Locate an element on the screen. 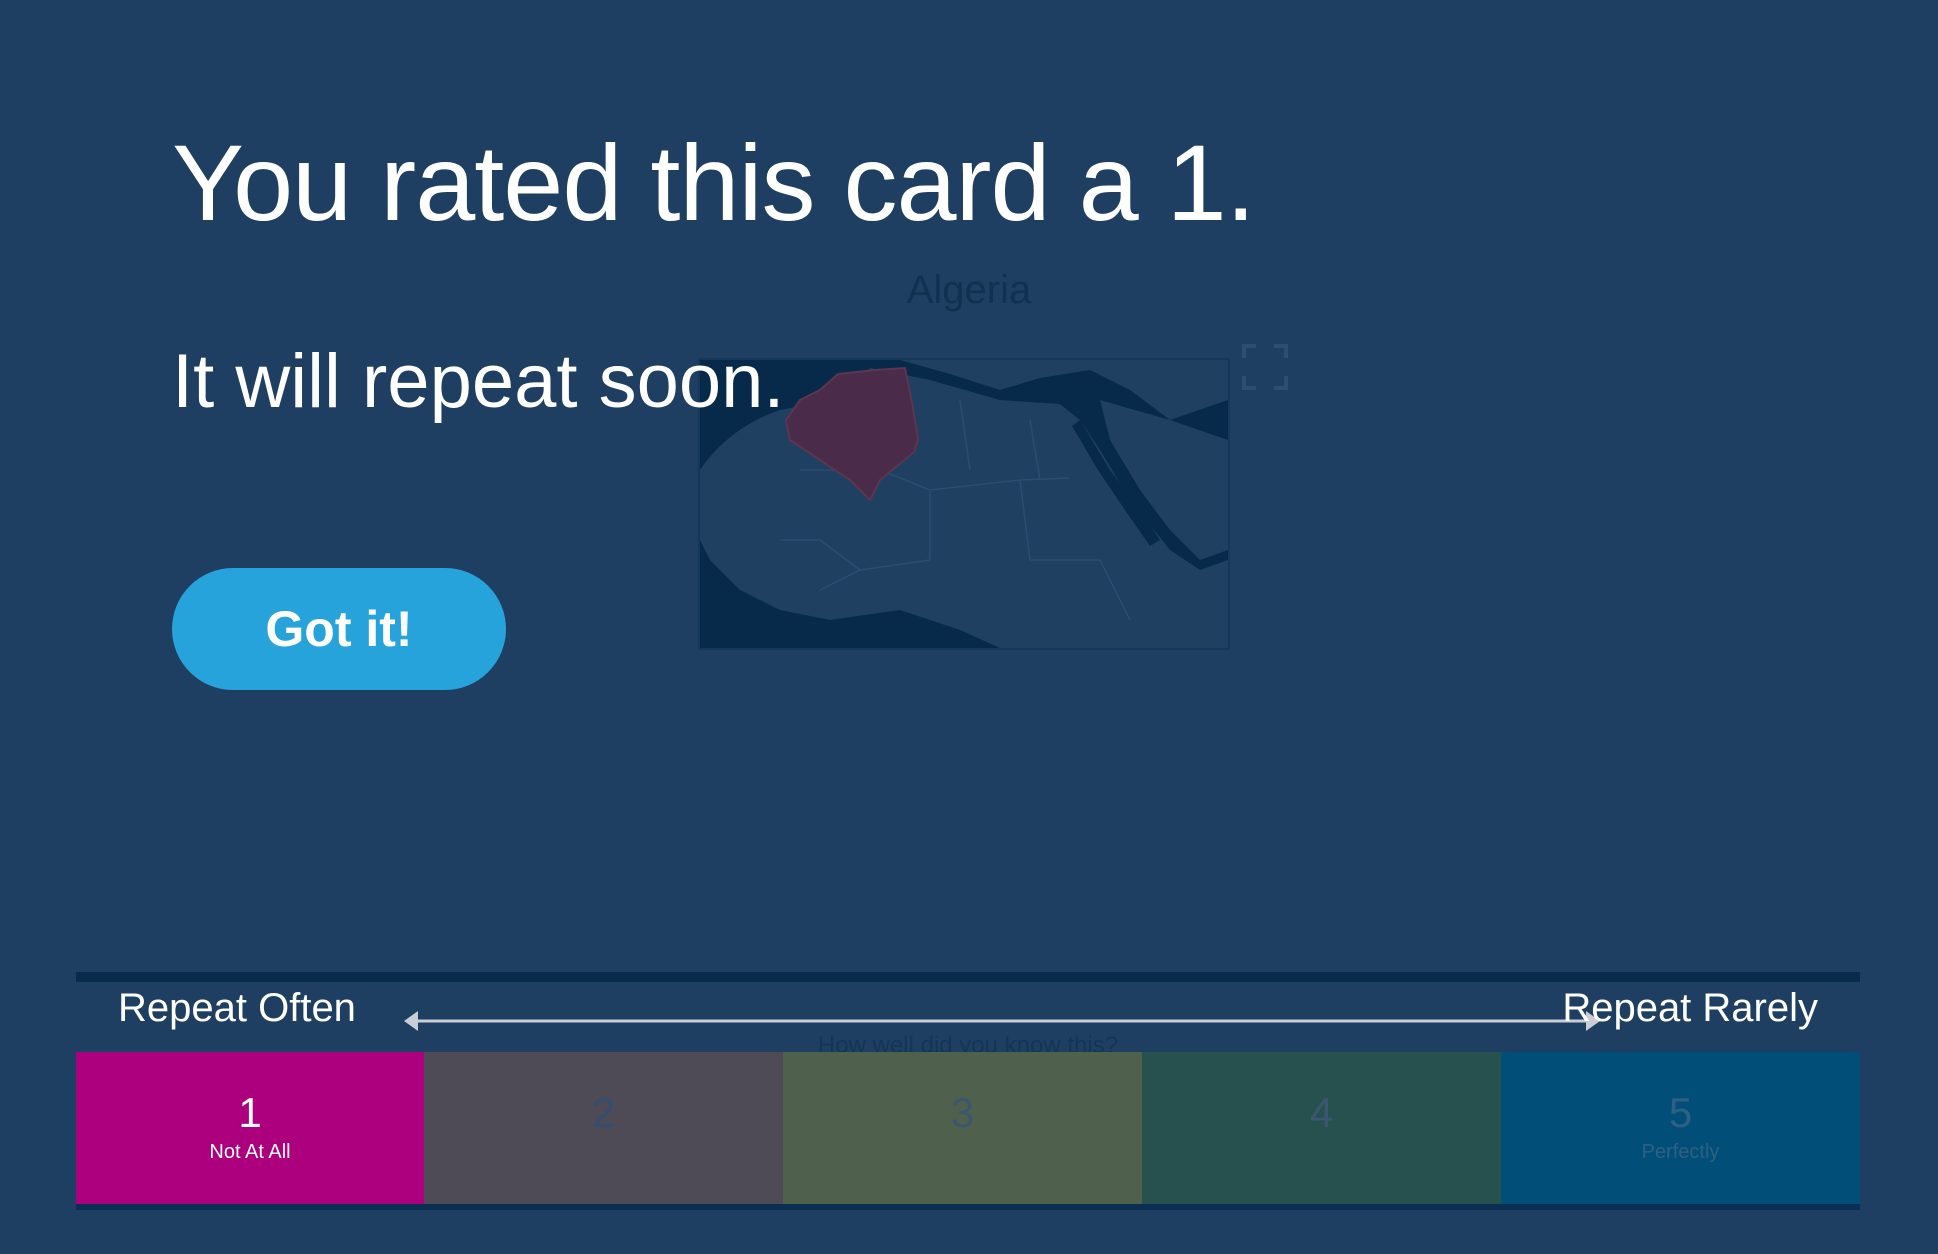 This screenshot has width=1938, height=1254. rating-label: Perfectly is located at coordinates (1680, 1152).